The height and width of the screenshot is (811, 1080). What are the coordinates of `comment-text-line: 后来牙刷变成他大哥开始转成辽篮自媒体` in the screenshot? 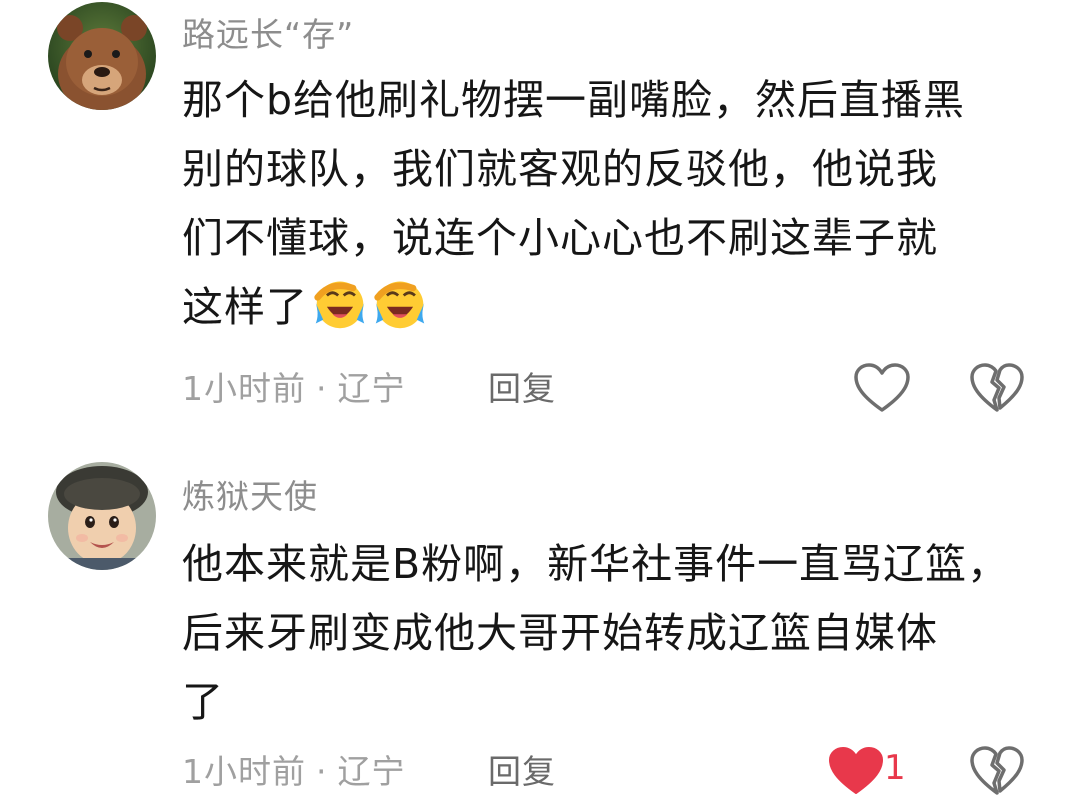 It's located at (560, 633).